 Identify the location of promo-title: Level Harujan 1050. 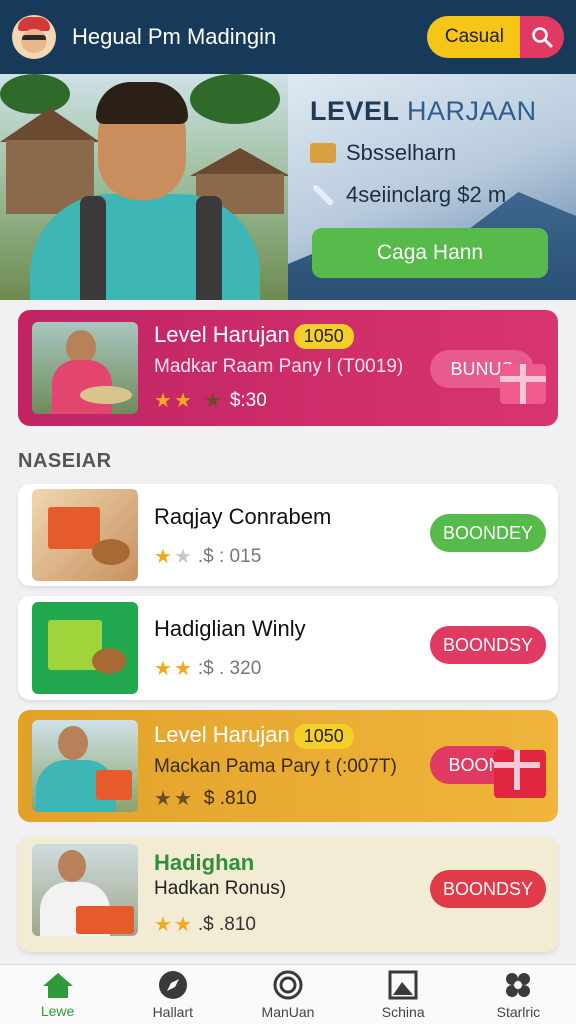
(254, 735).